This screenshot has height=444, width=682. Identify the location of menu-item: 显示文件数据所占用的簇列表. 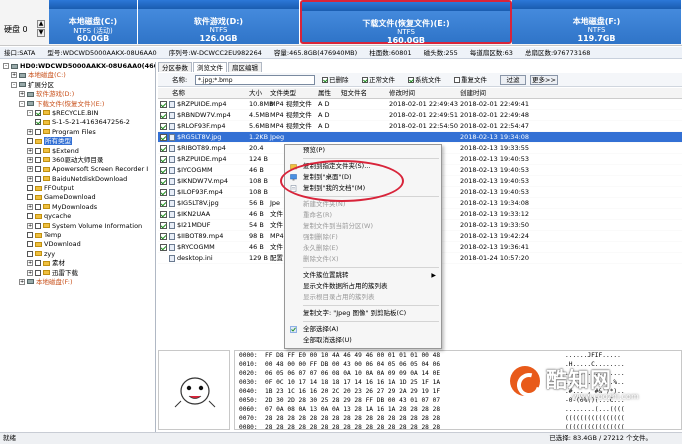
(363, 286).